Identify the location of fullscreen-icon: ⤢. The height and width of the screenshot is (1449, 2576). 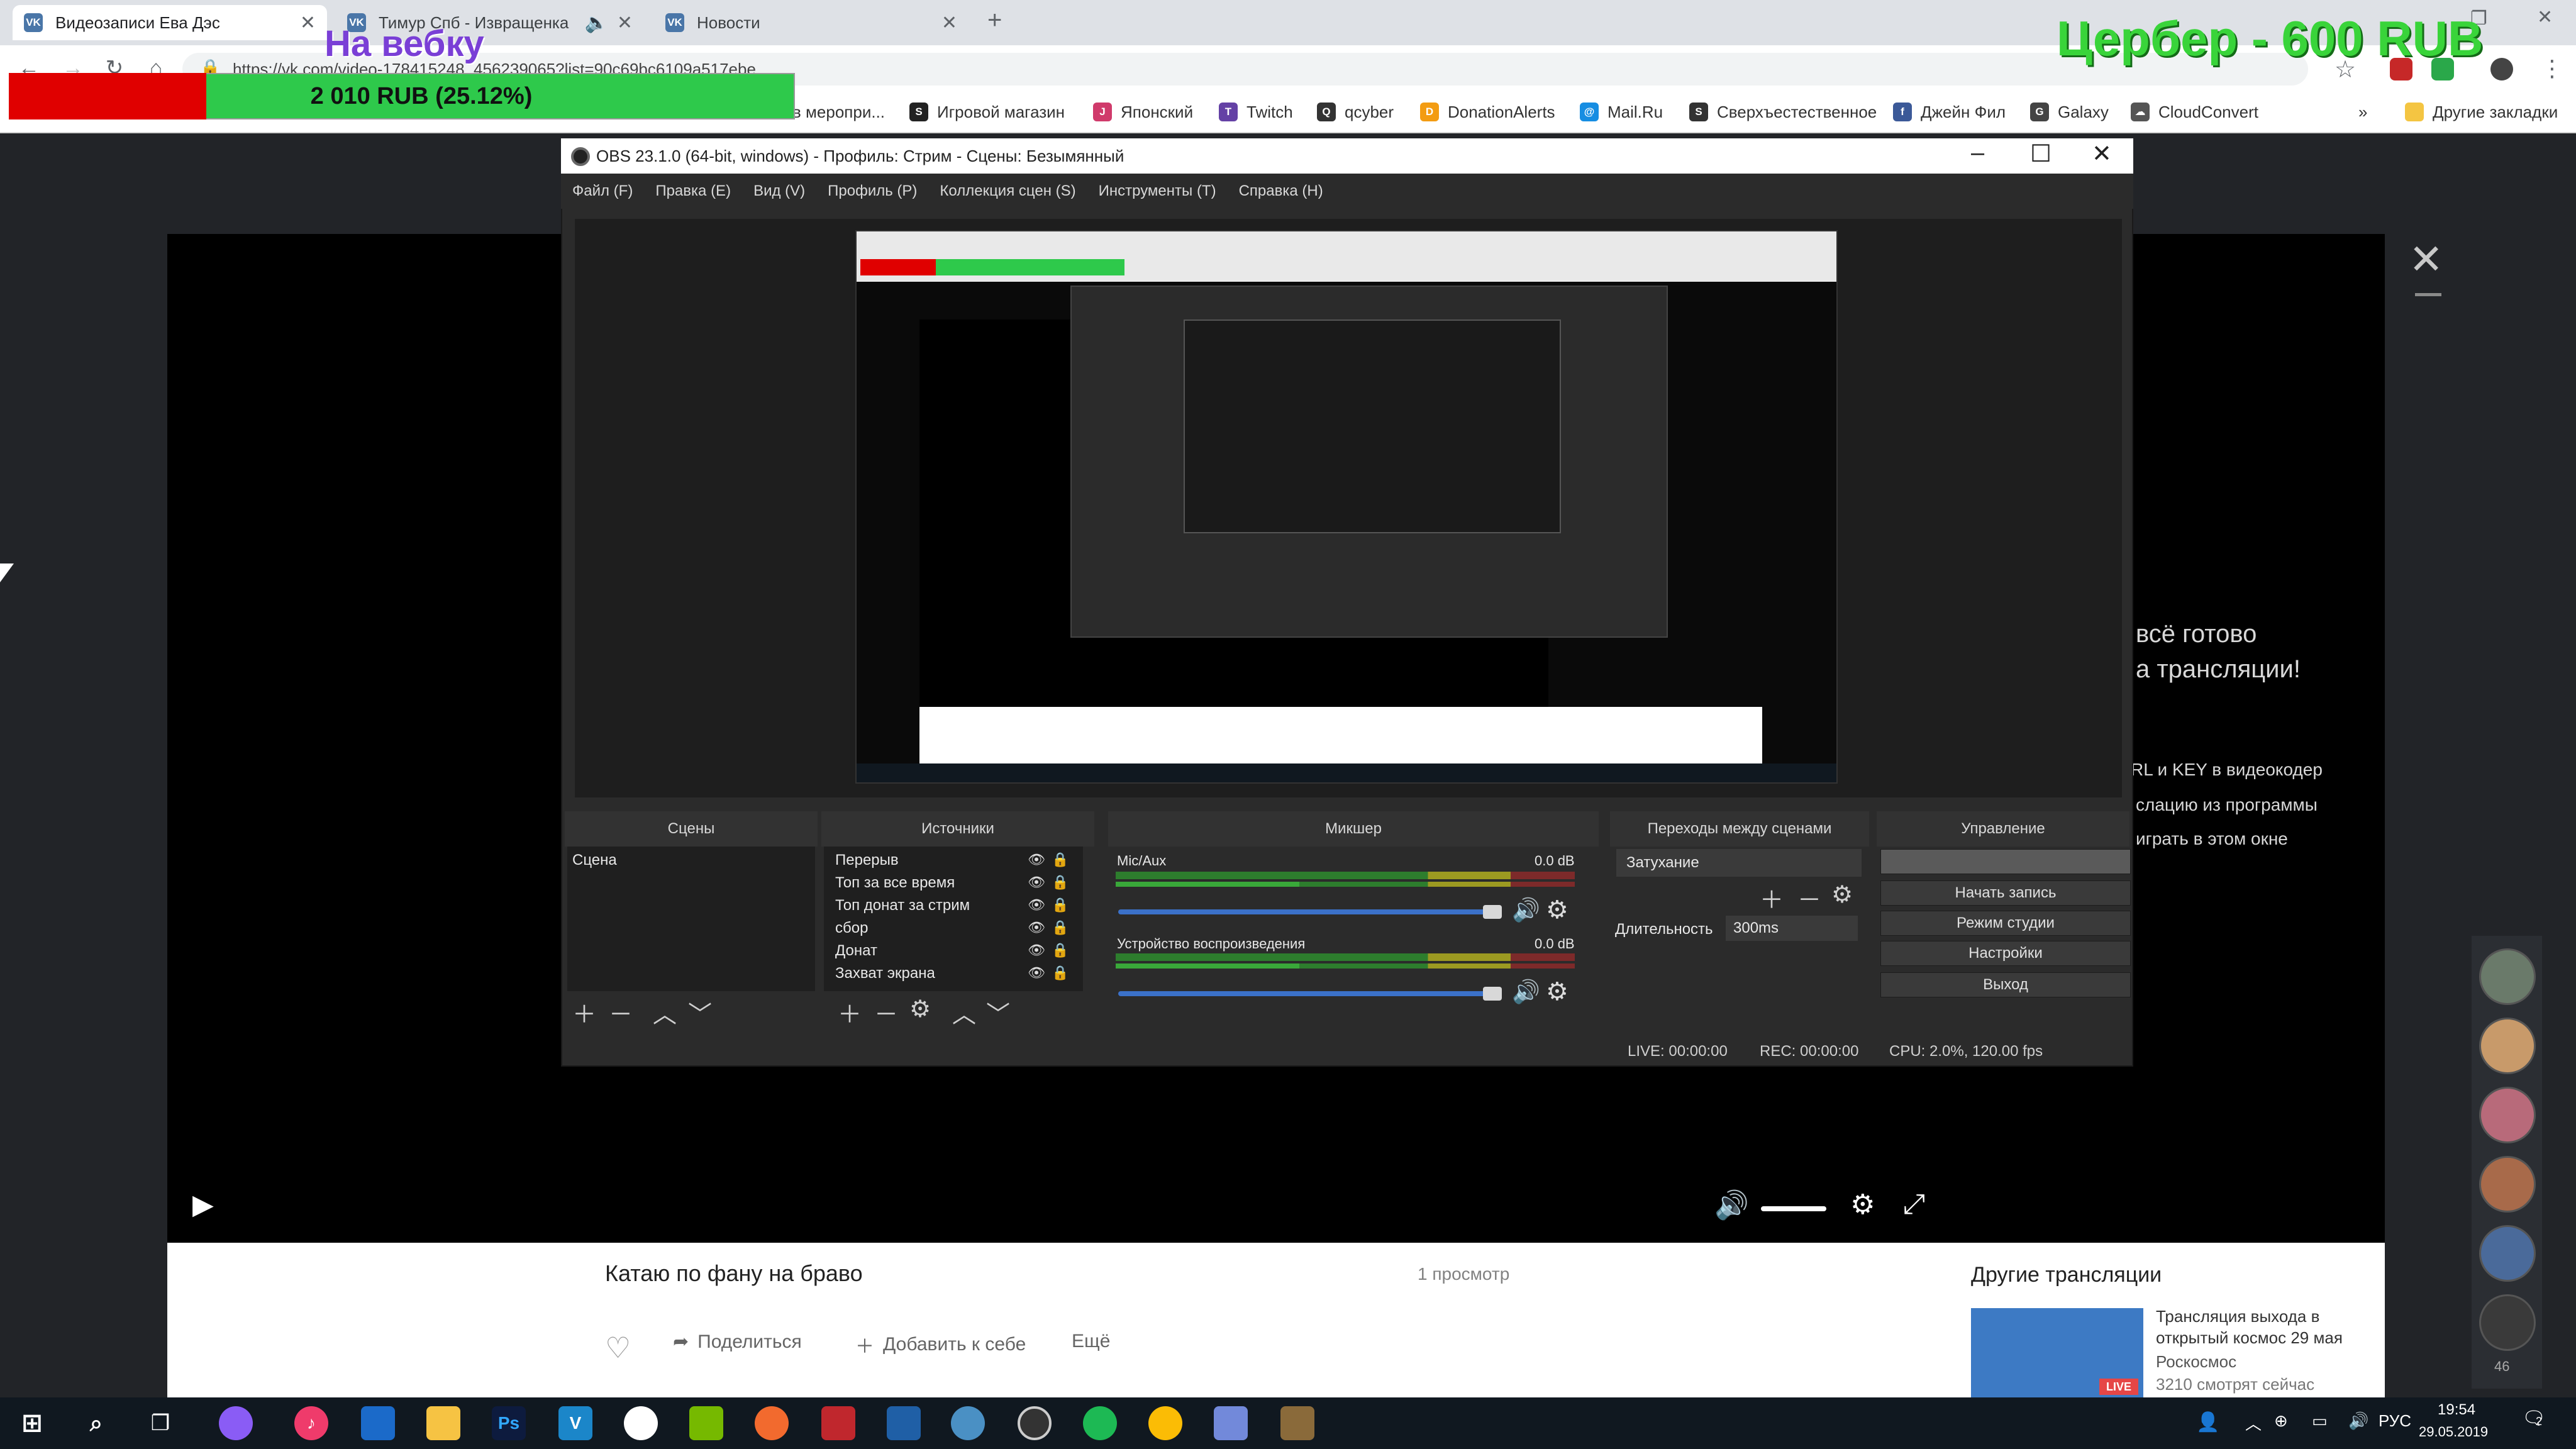
(1914, 1204).